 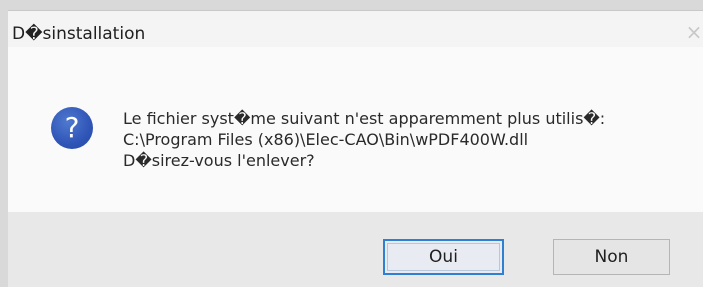 What do you see at coordinates (355, 29) in the screenshot?
I see `title-bar: D�sinstallation ×` at bounding box center [355, 29].